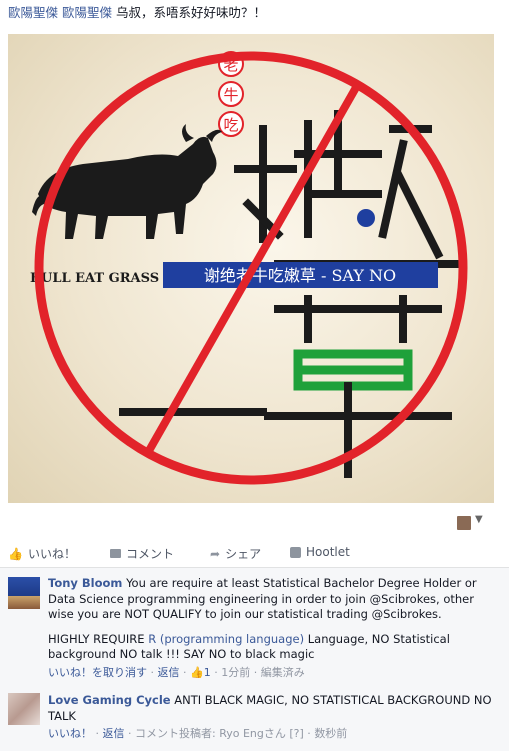  I want to click on comment-label: コメント, so click(150, 554).